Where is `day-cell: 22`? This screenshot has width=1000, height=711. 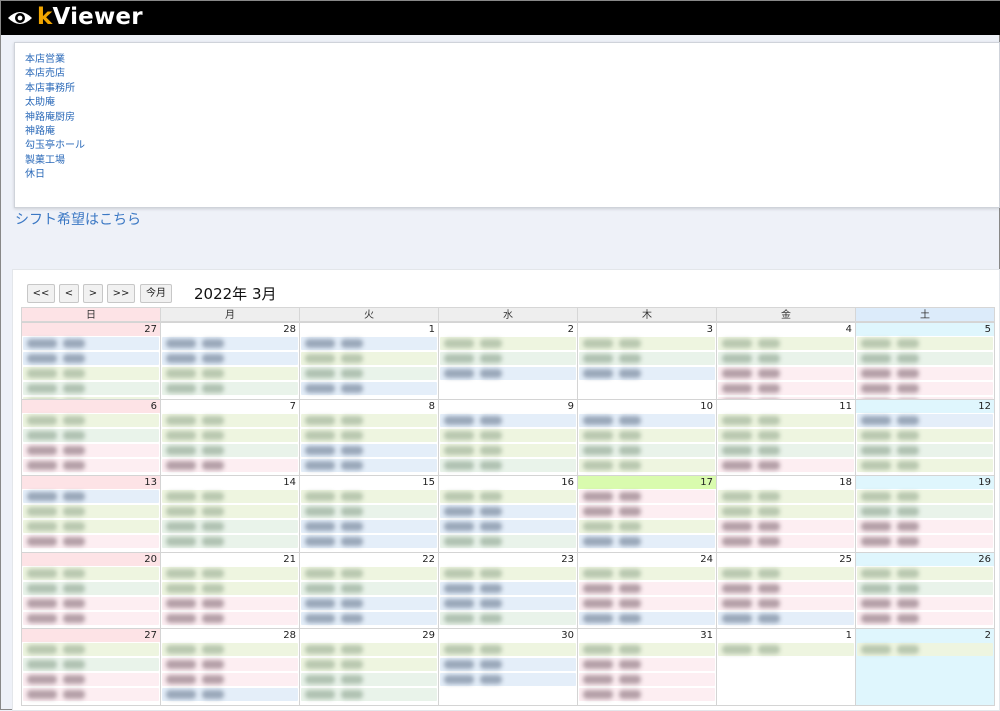 day-cell: 22 is located at coordinates (369, 590).